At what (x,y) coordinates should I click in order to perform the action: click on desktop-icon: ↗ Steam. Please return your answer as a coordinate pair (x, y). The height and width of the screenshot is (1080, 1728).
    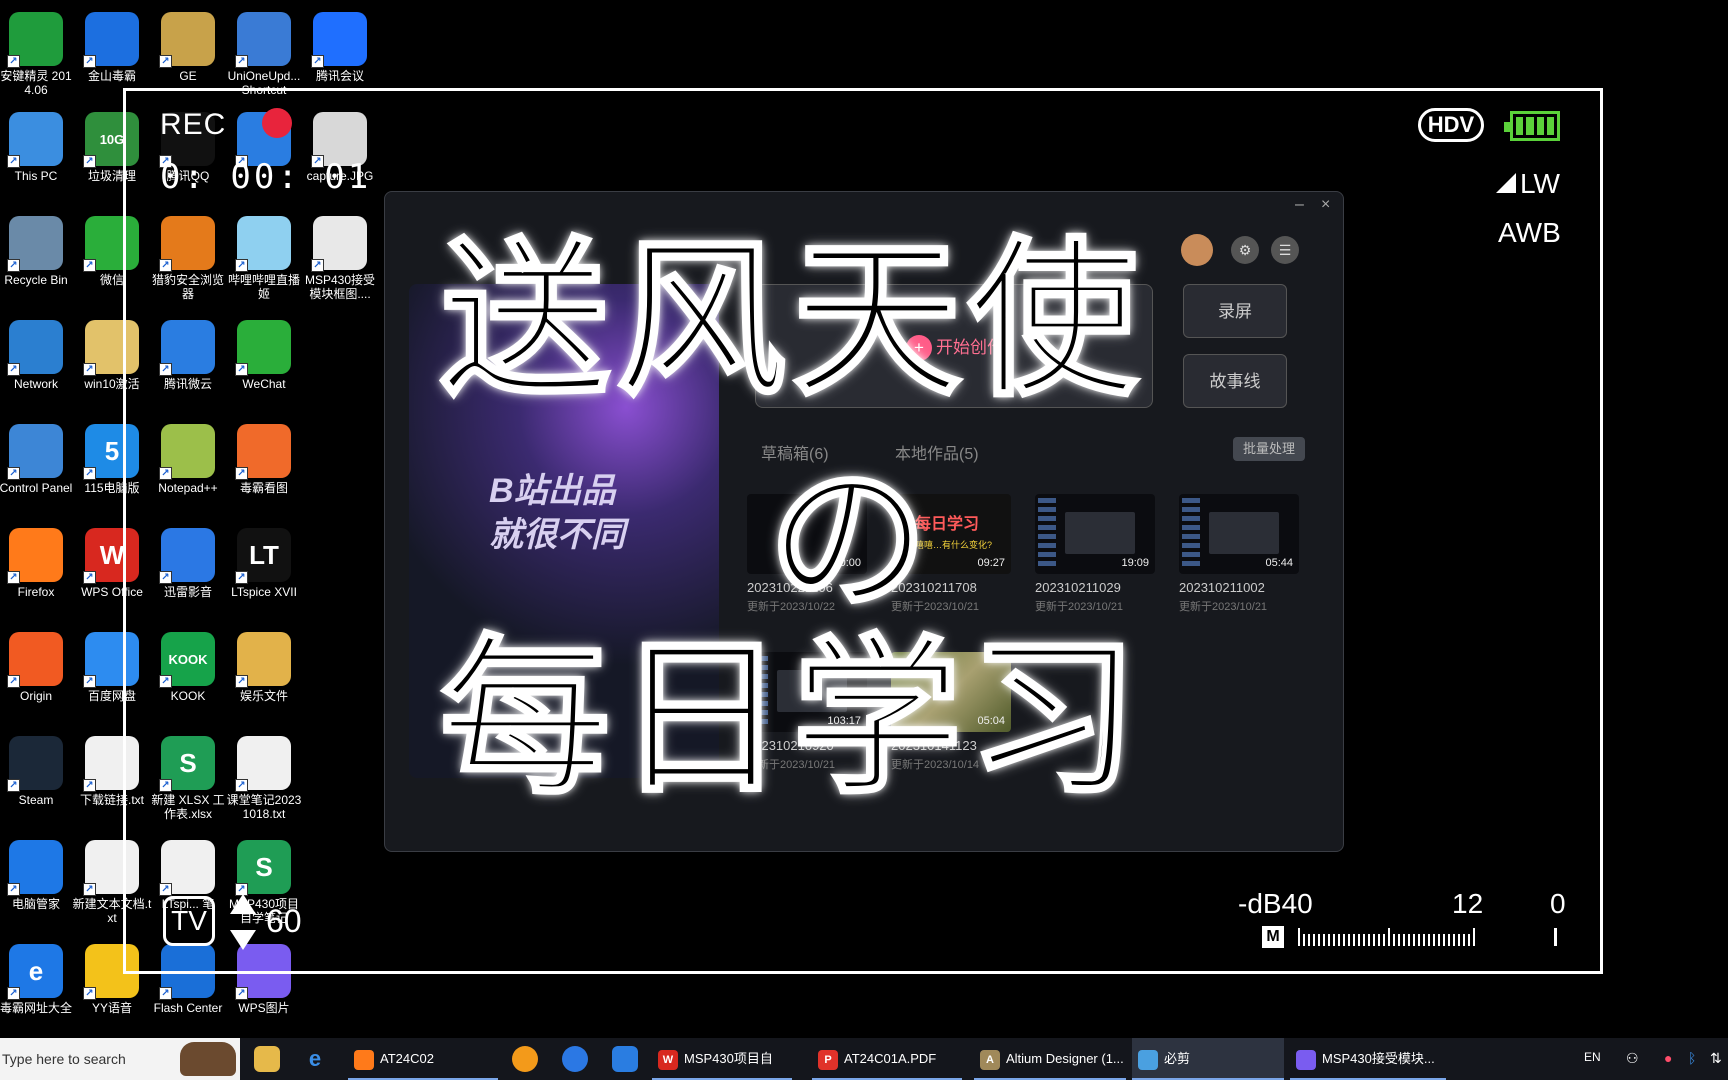
    Looking at the image, I should click on (37, 784).